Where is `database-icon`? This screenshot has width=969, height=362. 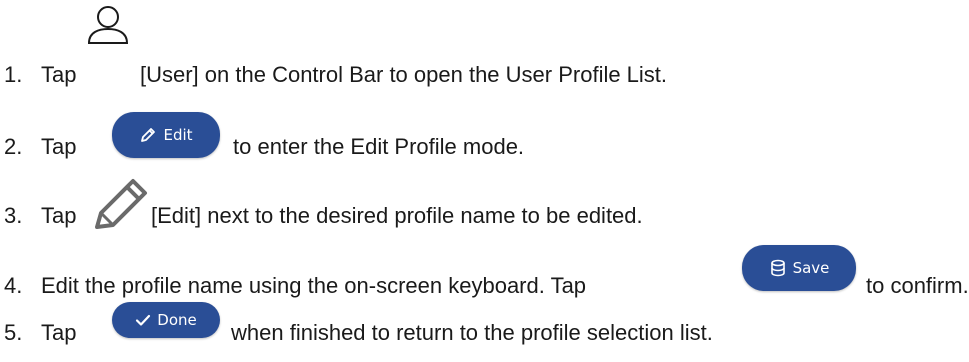 database-icon is located at coordinates (777, 268).